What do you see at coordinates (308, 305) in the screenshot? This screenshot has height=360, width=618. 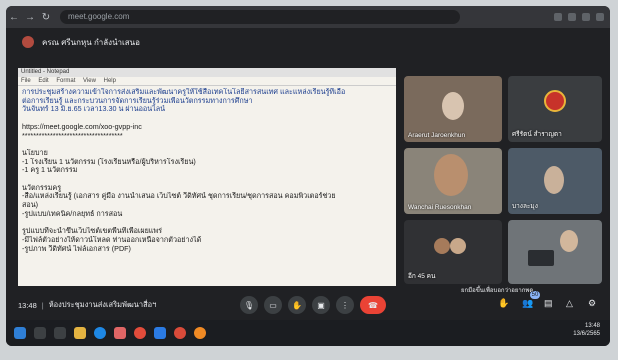 I see `meeting-controls-bar: 13:48 | ห้องประชุมงานส่งเสริมพัฒนาสื่อฯ` at bounding box center [308, 305].